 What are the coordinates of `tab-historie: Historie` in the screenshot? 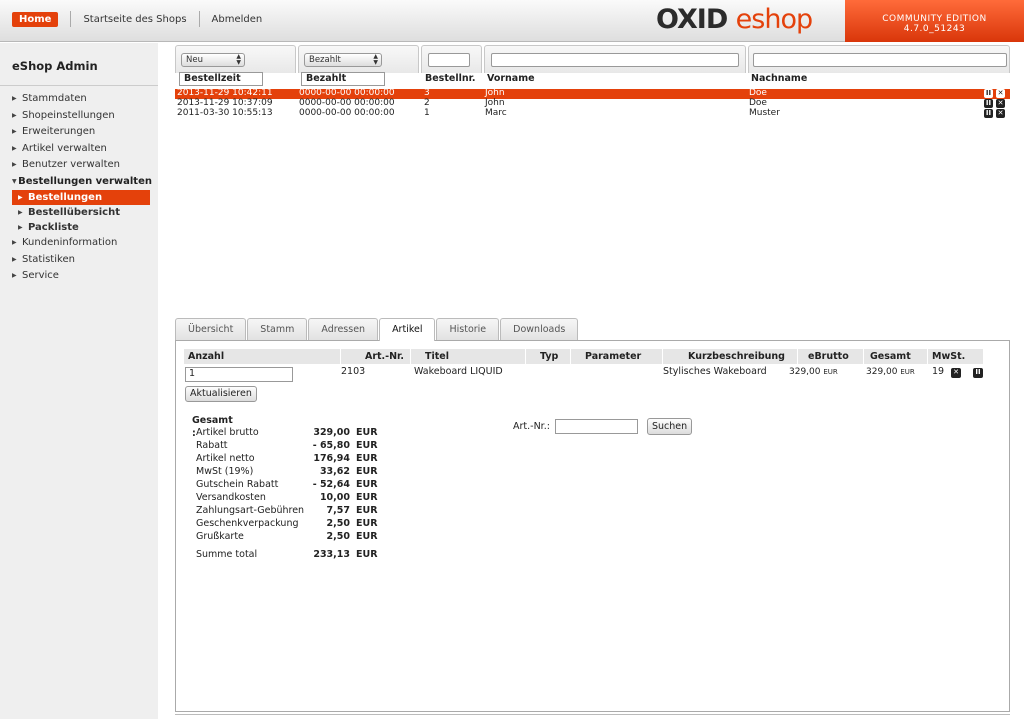 It's located at (468, 329).